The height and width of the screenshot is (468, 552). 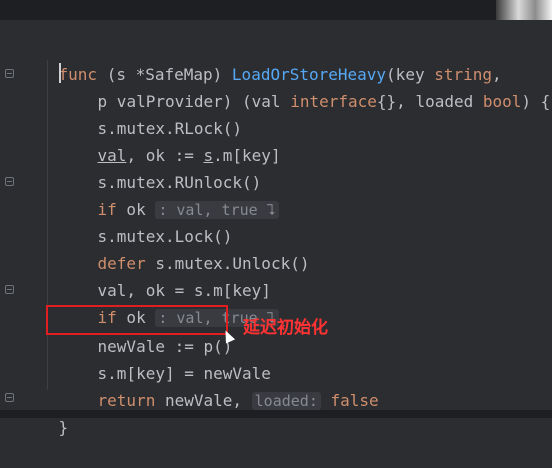 What do you see at coordinates (10, 215) in the screenshot?
I see `editor-gutter` at bounding box center [10, 215].